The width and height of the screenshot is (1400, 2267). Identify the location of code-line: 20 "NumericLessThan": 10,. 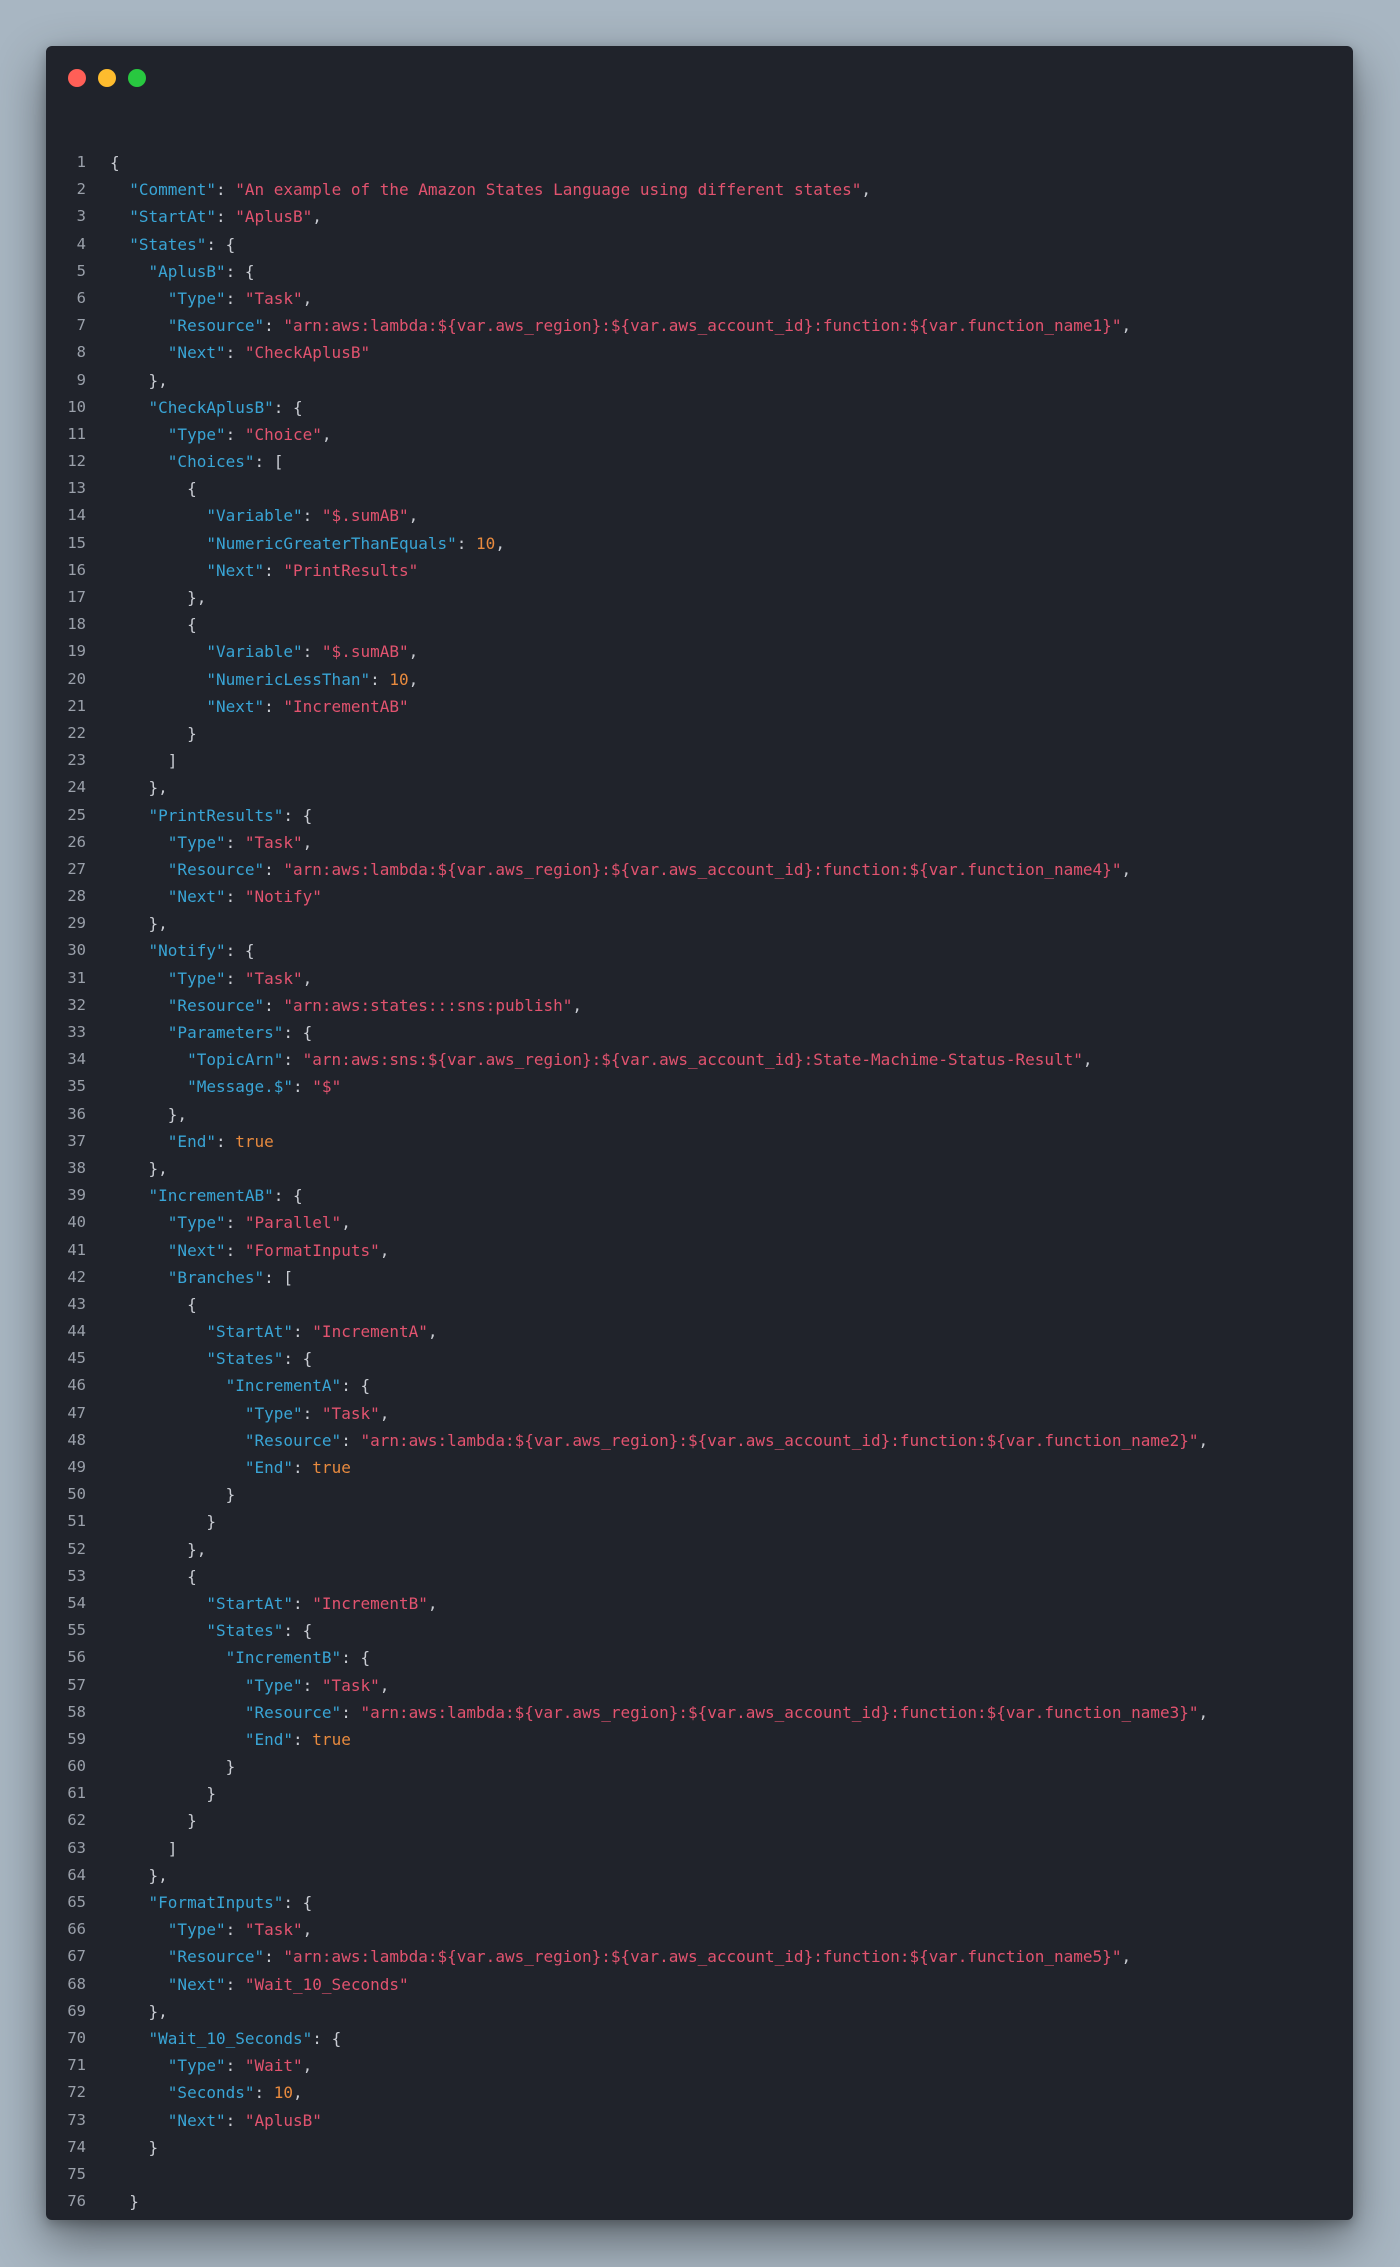
(627, 679).